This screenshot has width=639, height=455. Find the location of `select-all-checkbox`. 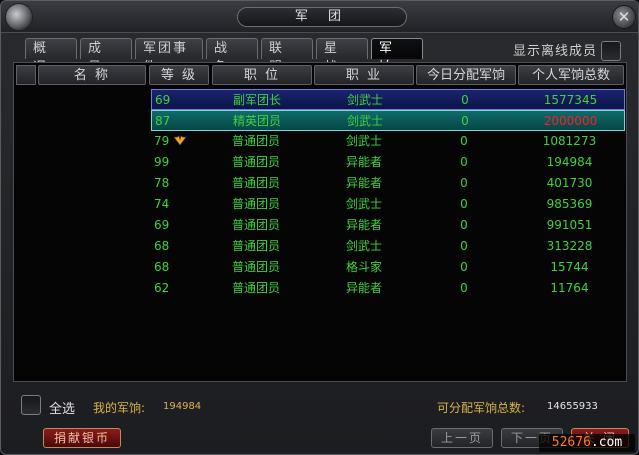

select-all-checkbox is located at coordinates (31, 405).